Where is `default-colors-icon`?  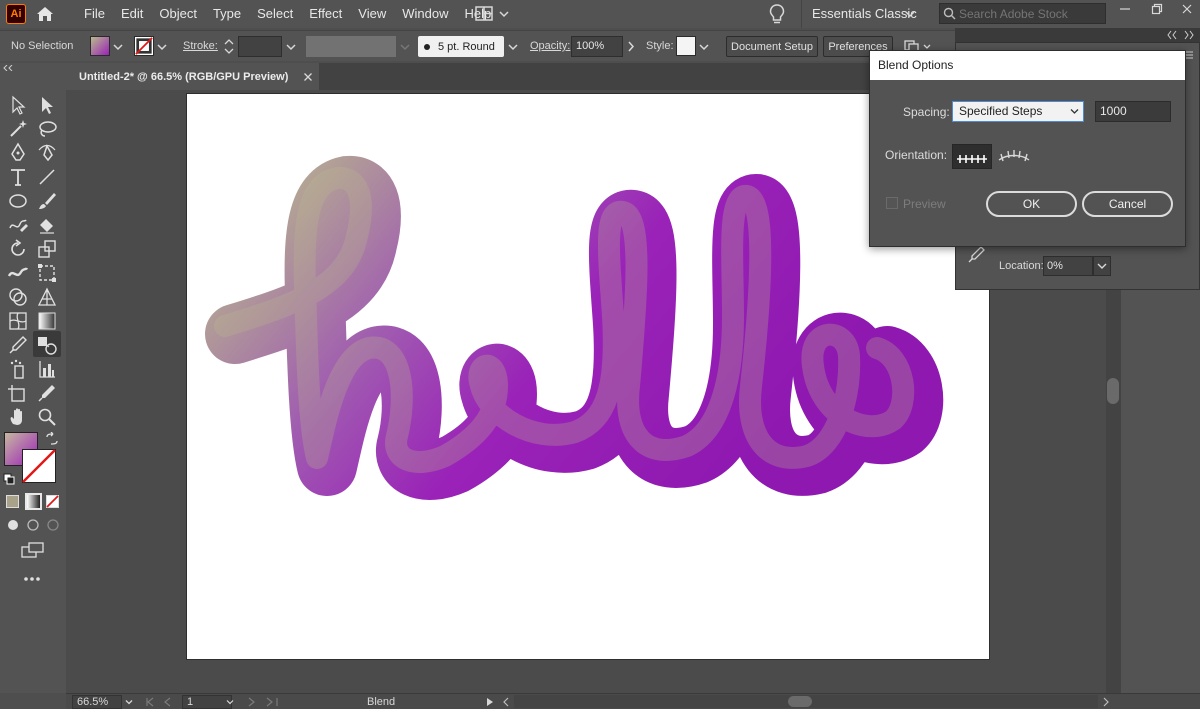 default-colors-icon is located at coordinates (9, 479).